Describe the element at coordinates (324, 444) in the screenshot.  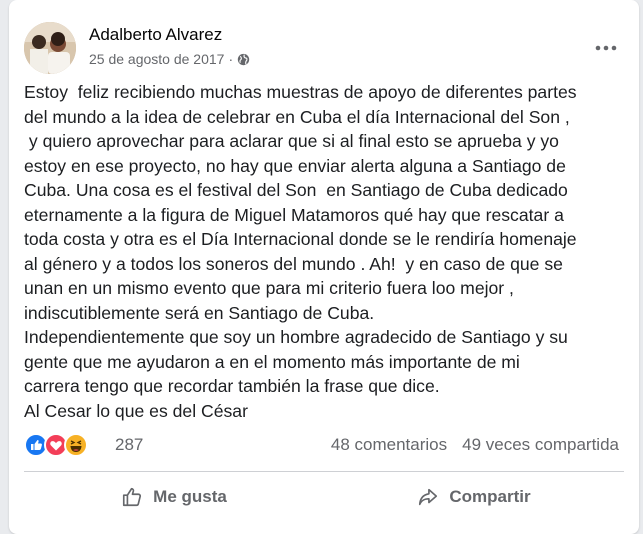
I see `reactions-row: 287 48 comentarios 49 veces compartida` at that location.